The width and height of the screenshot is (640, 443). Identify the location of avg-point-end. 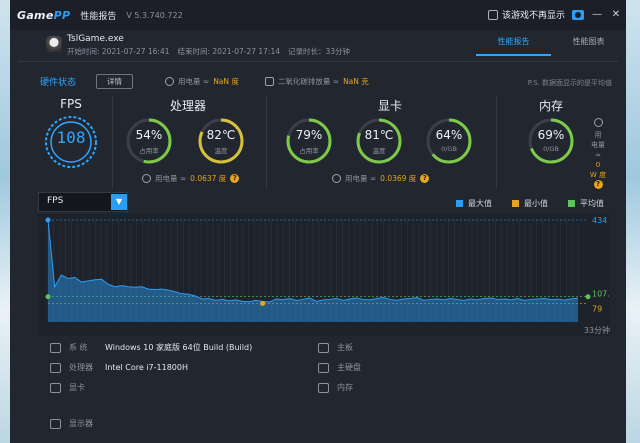
(588, 297).